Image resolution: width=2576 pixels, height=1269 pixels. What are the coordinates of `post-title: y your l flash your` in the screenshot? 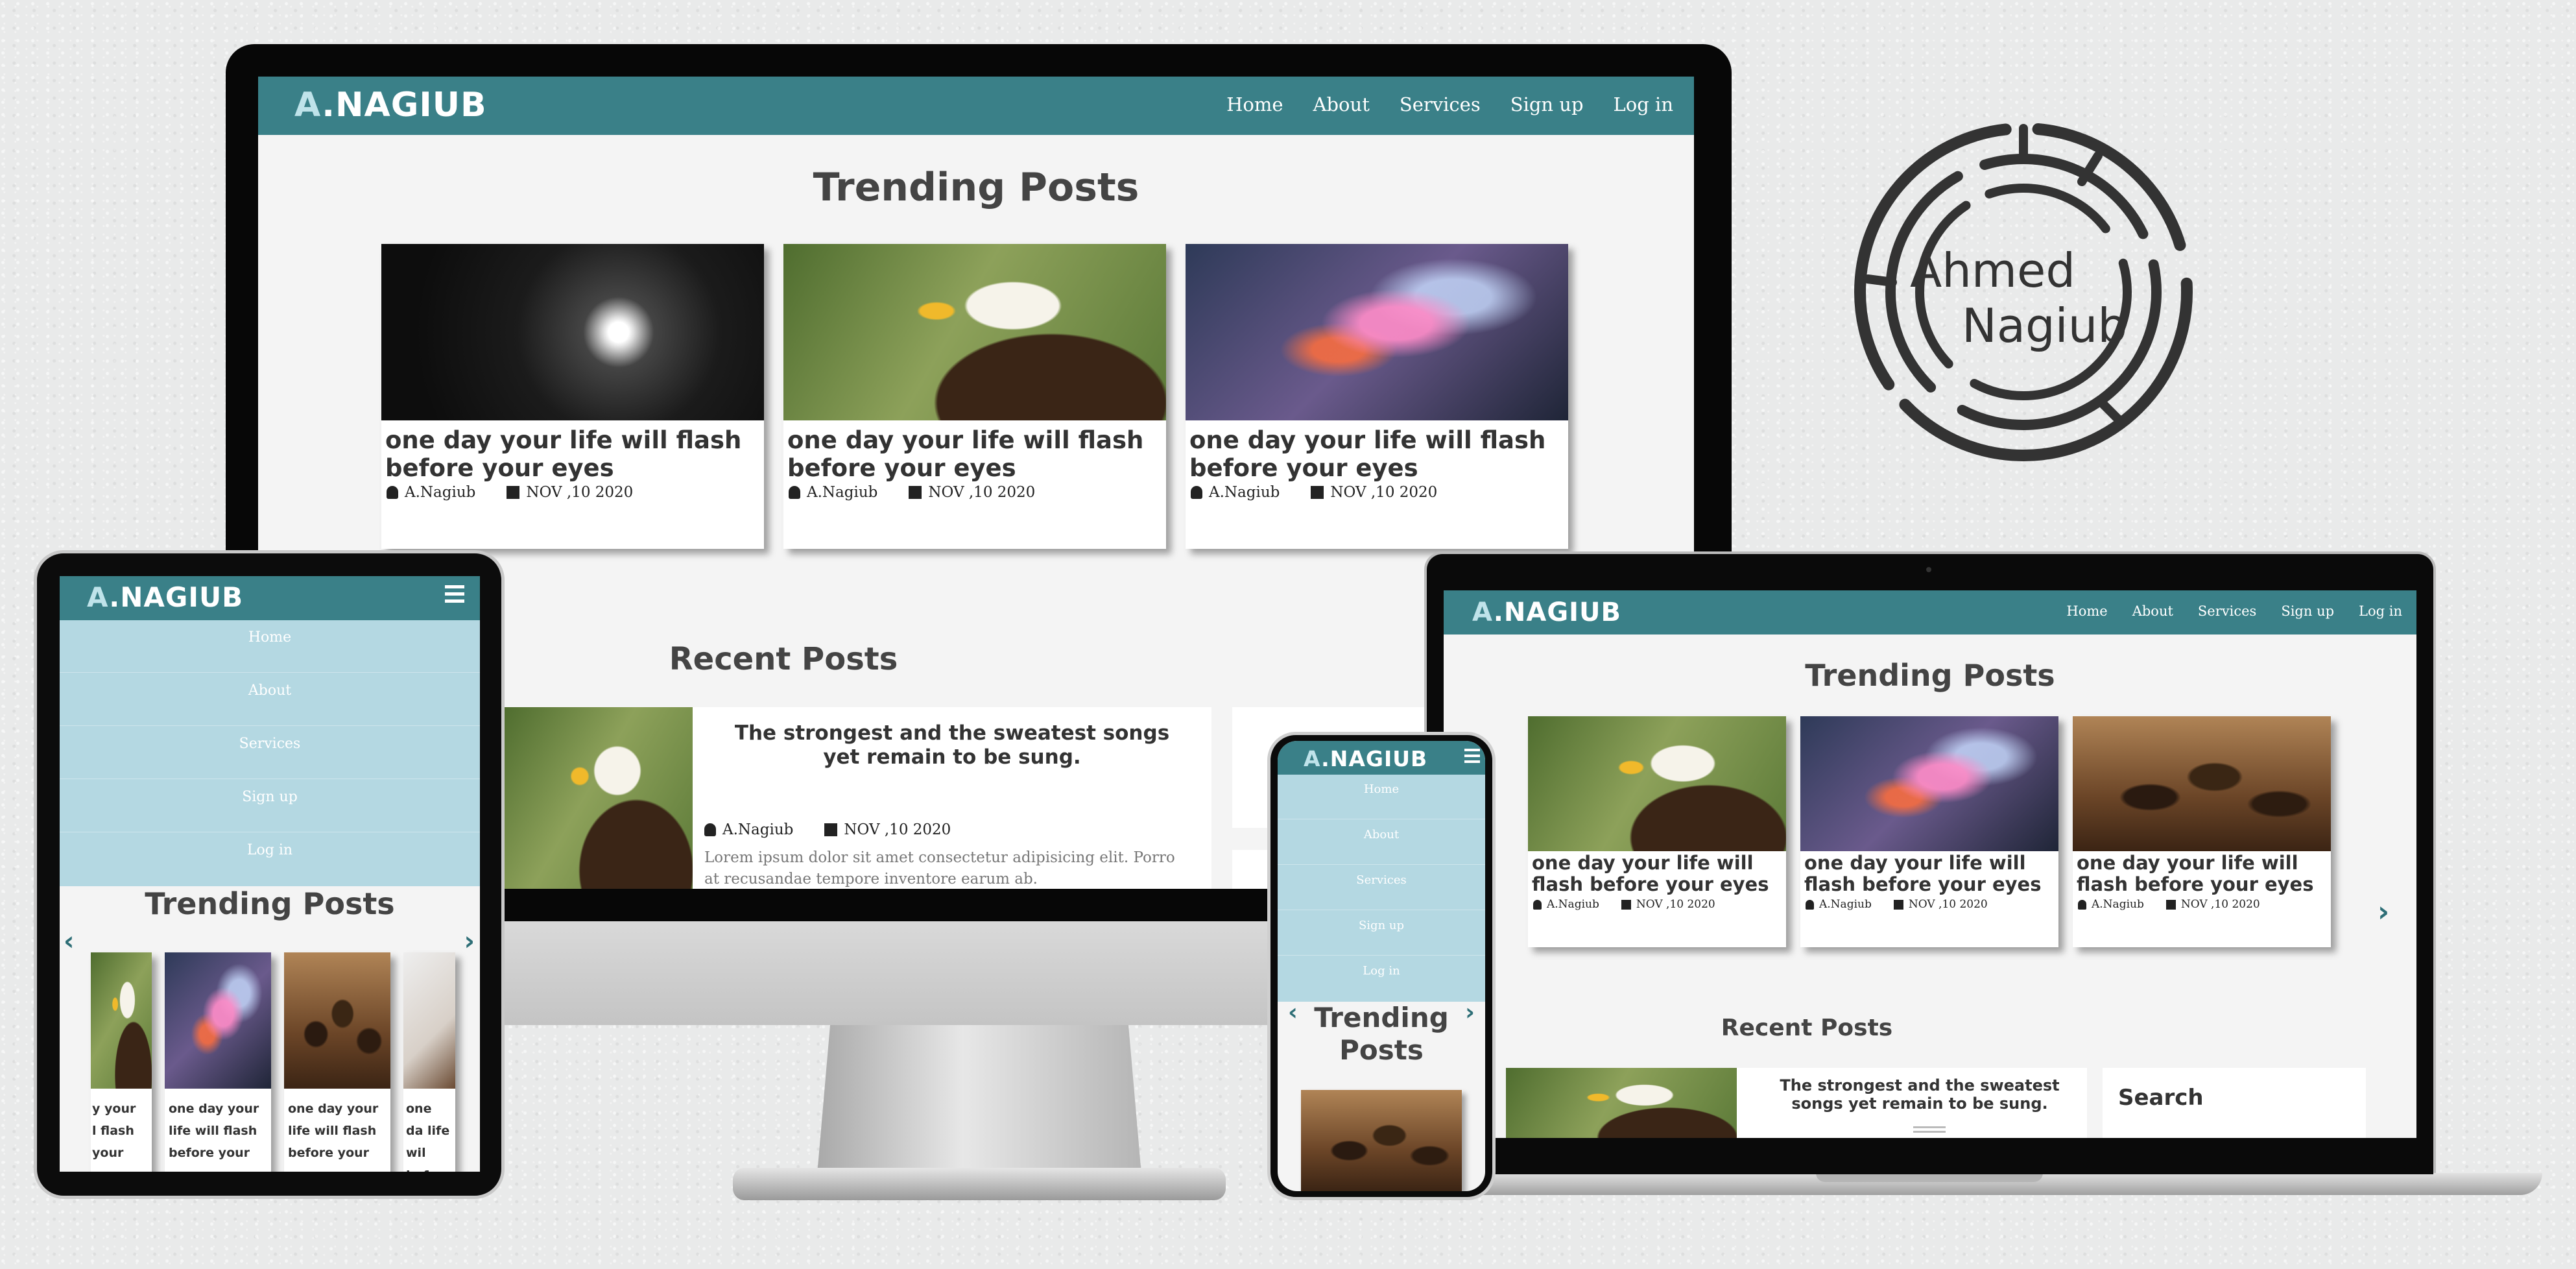 It's located at (118, 1131).